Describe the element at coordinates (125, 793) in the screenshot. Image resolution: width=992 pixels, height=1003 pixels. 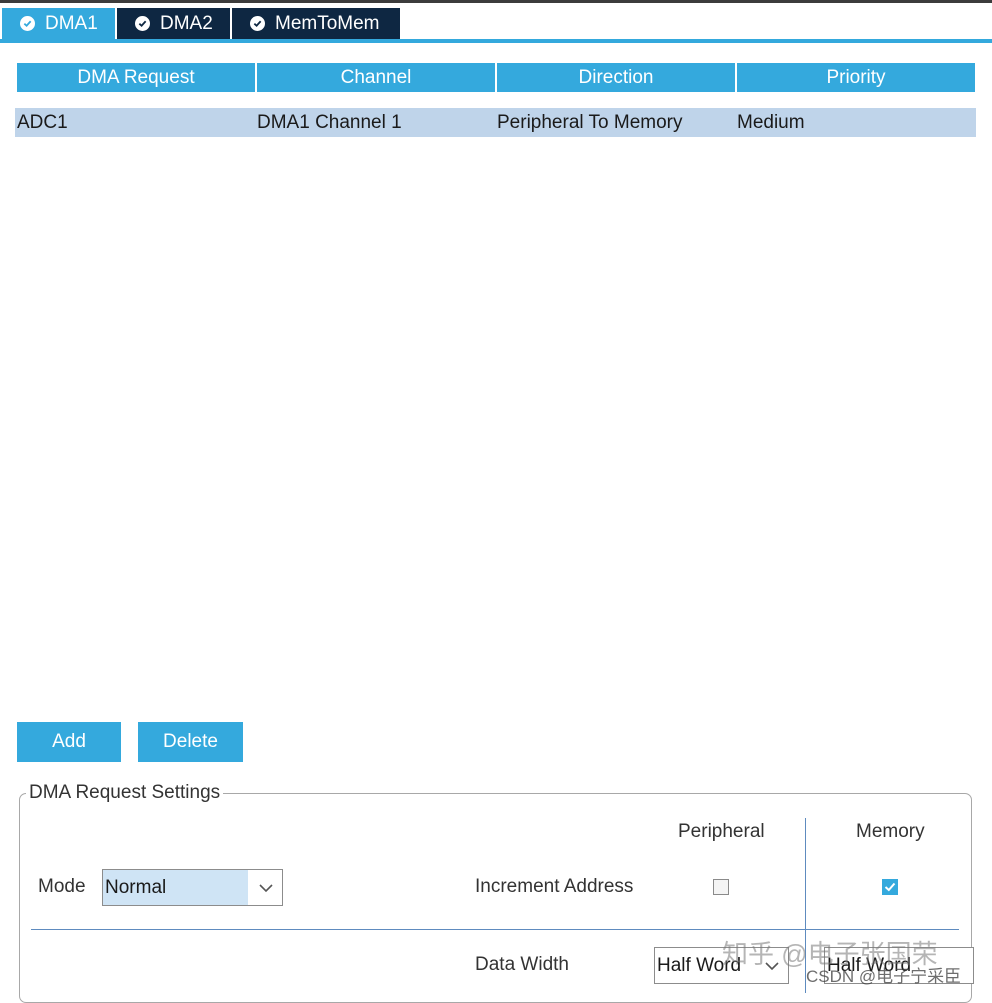
I see `settings-group-title: DMA Request Settings` at that location.